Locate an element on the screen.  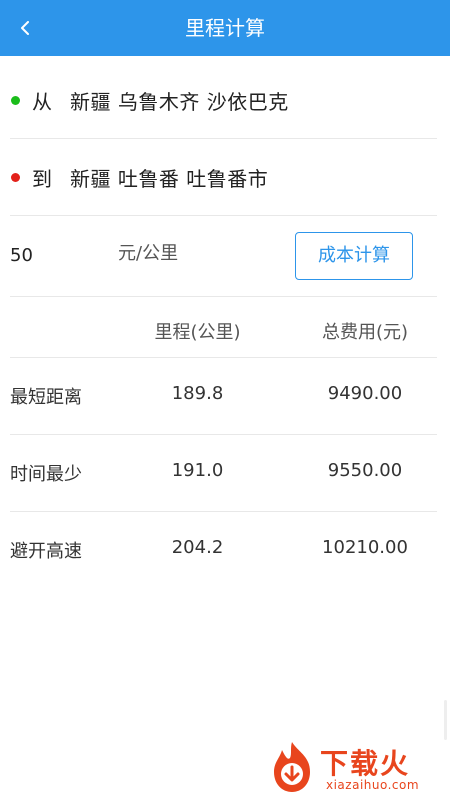
price-per-km-input: 50 is located at coordinates (55, 256).